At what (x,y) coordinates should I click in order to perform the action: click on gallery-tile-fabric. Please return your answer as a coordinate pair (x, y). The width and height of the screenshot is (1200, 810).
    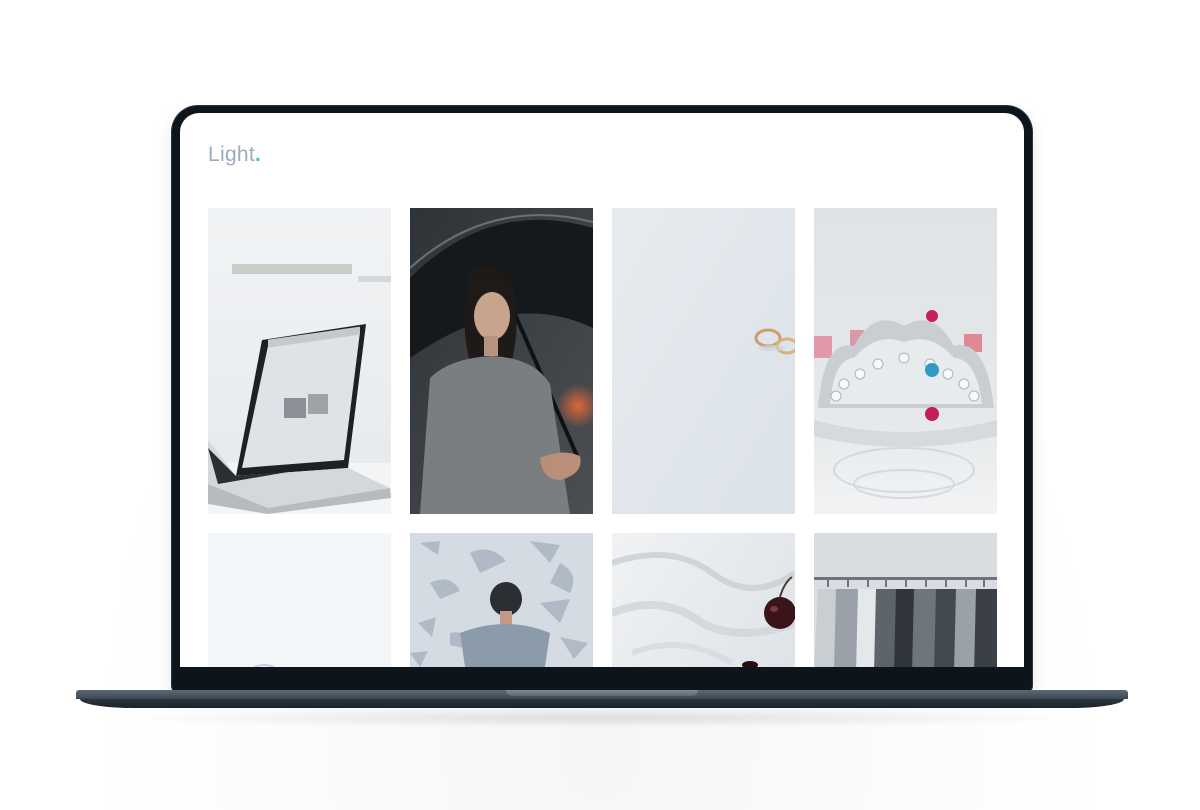
    Looking at the image, I should click on (703, 600).